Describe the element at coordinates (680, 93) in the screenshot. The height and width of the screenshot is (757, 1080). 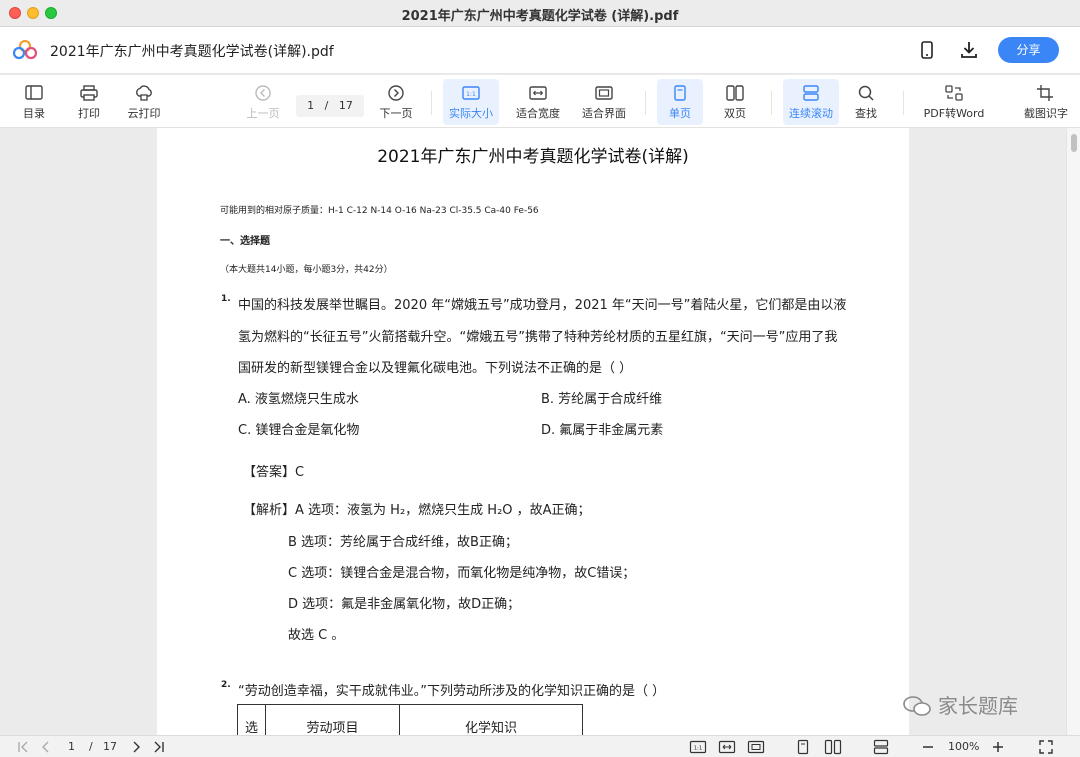
I see `single-page-icon` at that location.